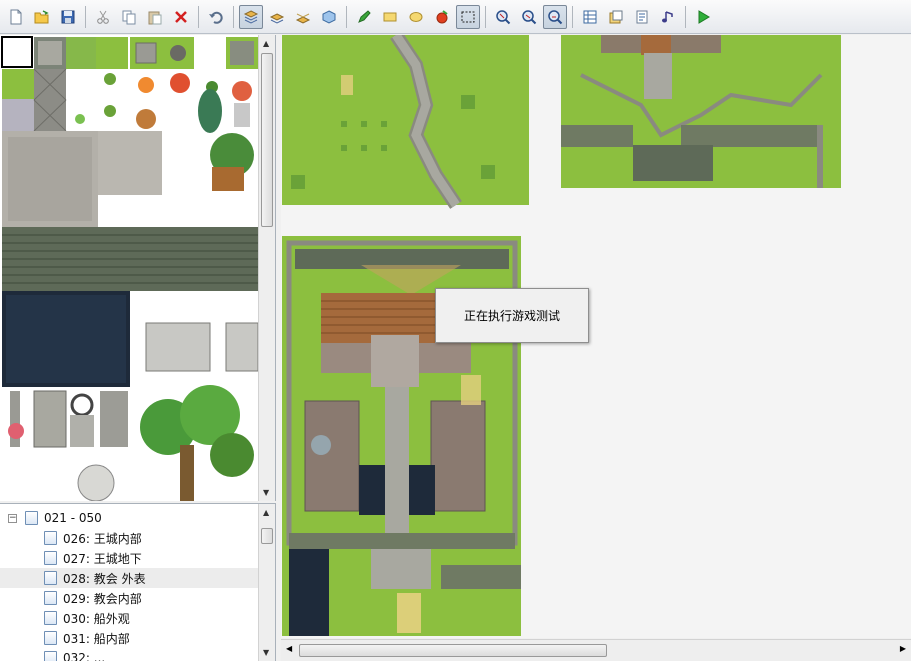 This screenshot has height=661, width=911. I want to click on event-layer-icon, so click(329, 16).